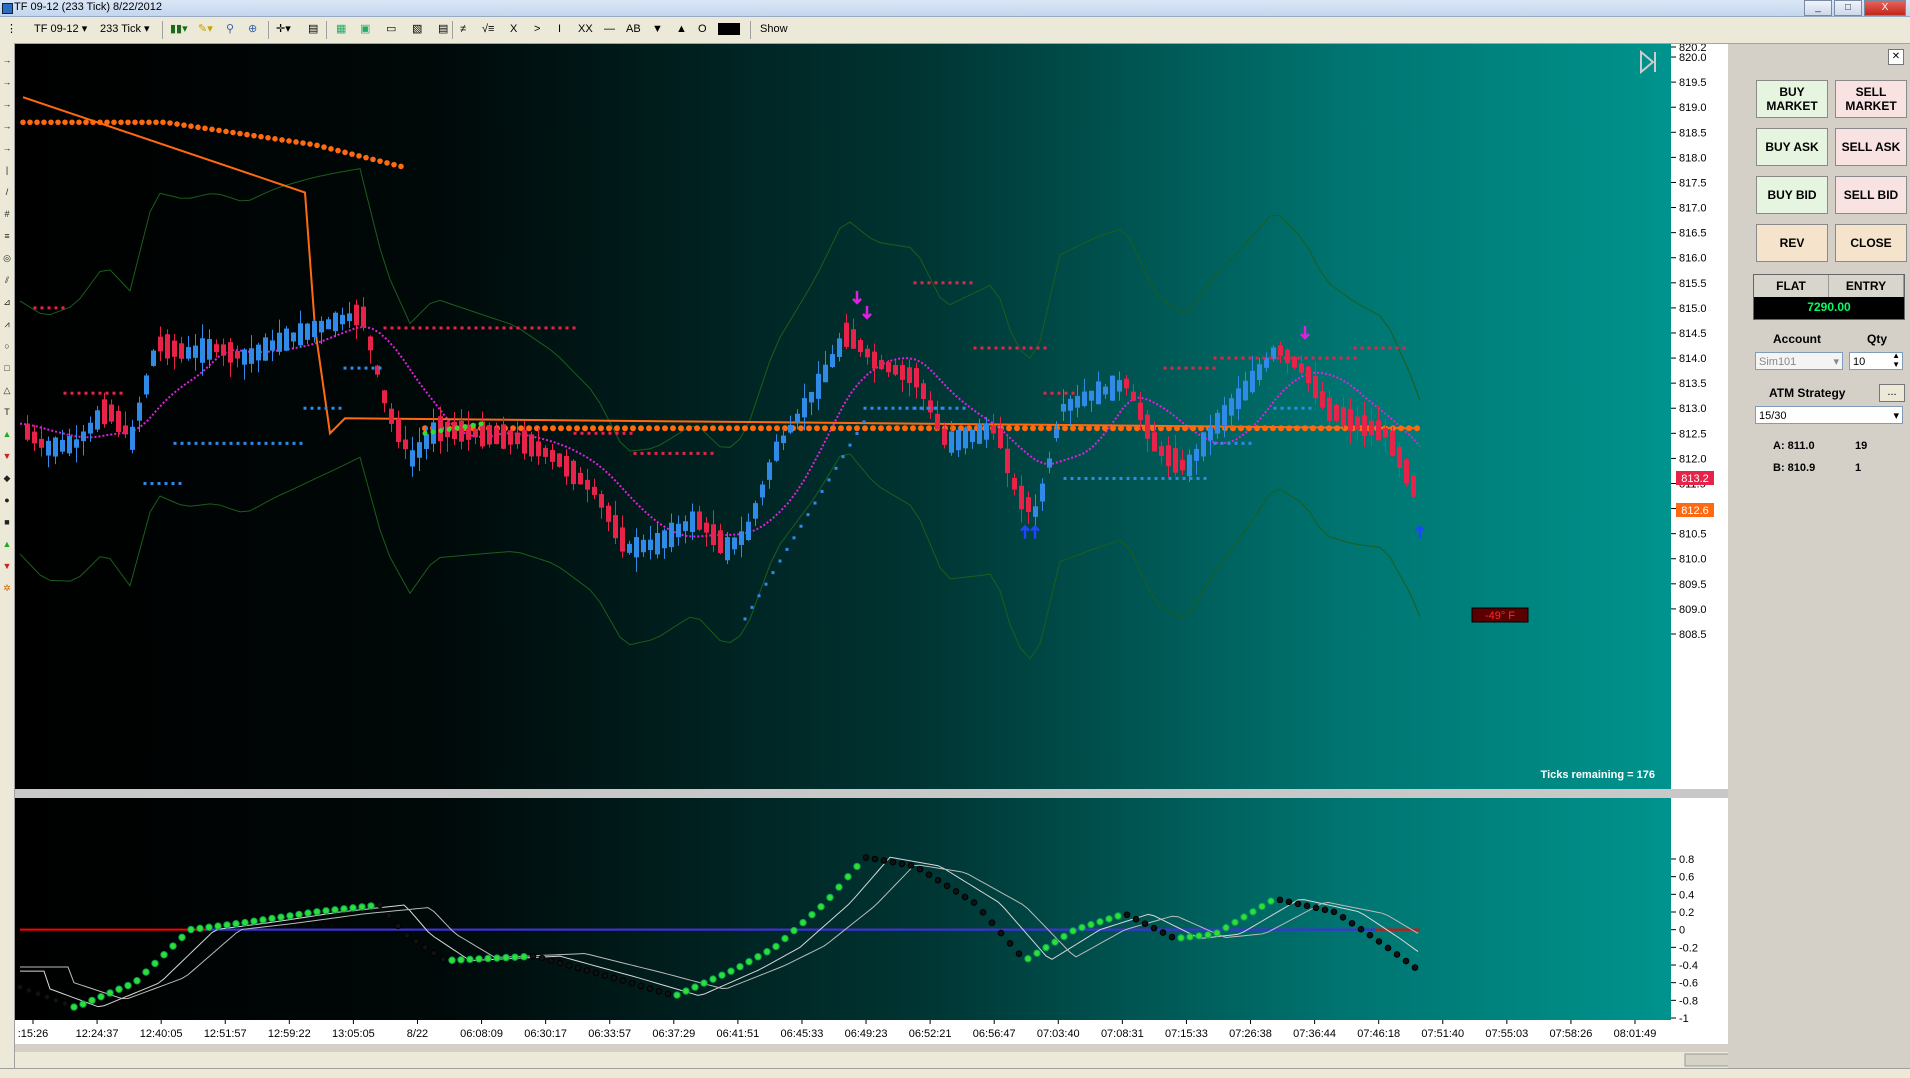 The height and width of the screenshot is (1078, 1910). What do you see at coordinates (125, 29) in the screenshot?
I see `interval-selector: 233 Tick ▾` at bounding box center [125, 29].